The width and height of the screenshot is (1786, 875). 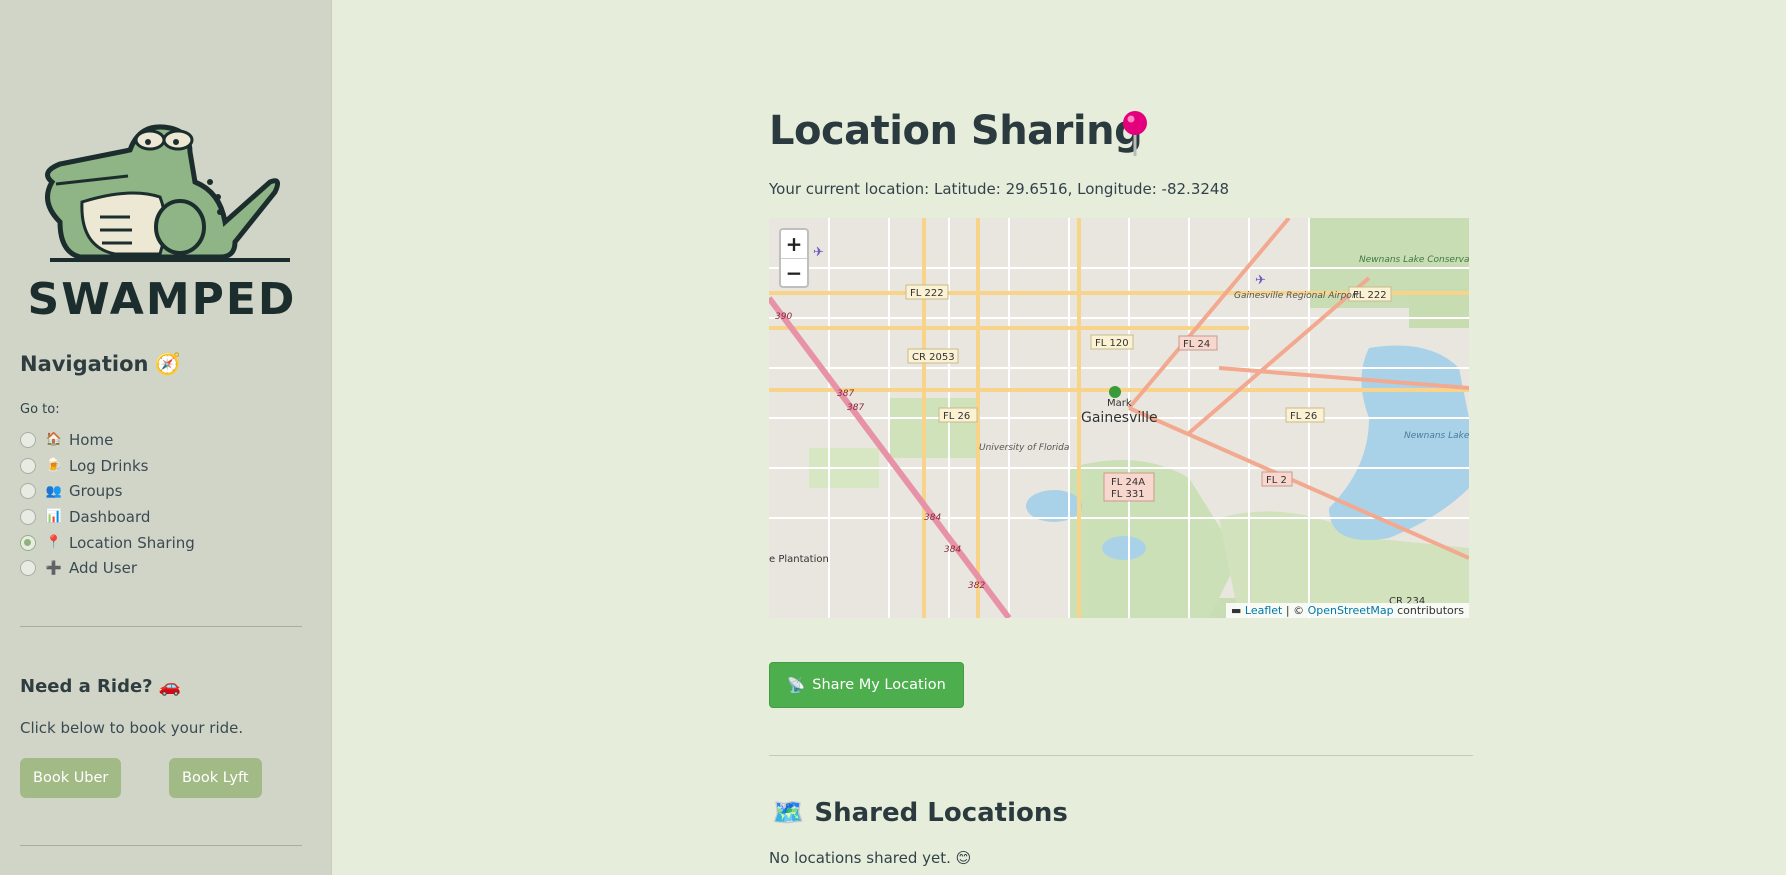 I want to click on nav-item-log-drinks: 🍺 Log Drinks, so click(x=107, y=466).